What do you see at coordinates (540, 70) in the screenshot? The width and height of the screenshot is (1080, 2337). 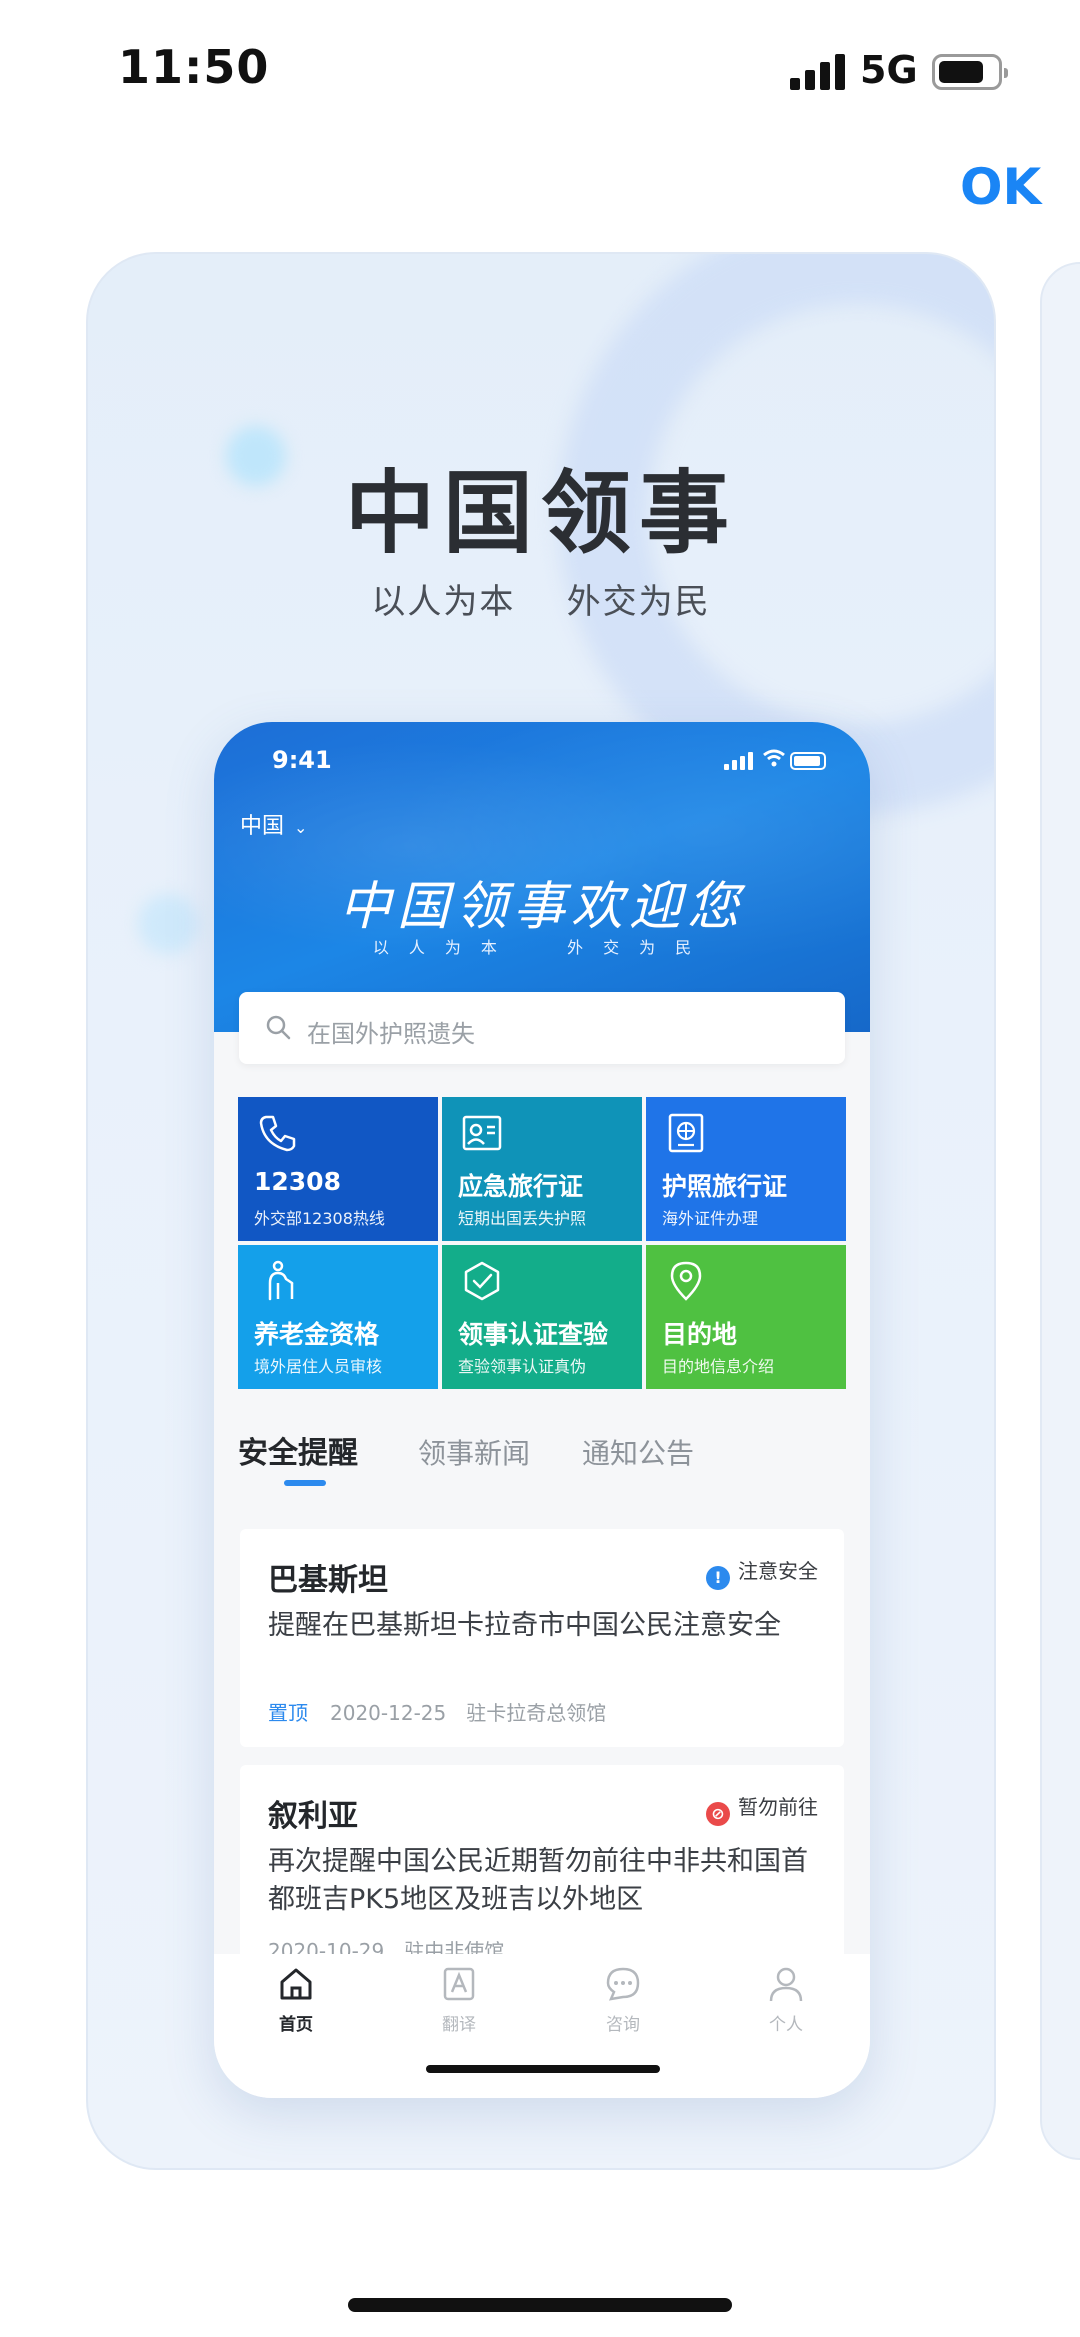 I see `status-bar: 11:50 5G` at bounding box center [540, 70].